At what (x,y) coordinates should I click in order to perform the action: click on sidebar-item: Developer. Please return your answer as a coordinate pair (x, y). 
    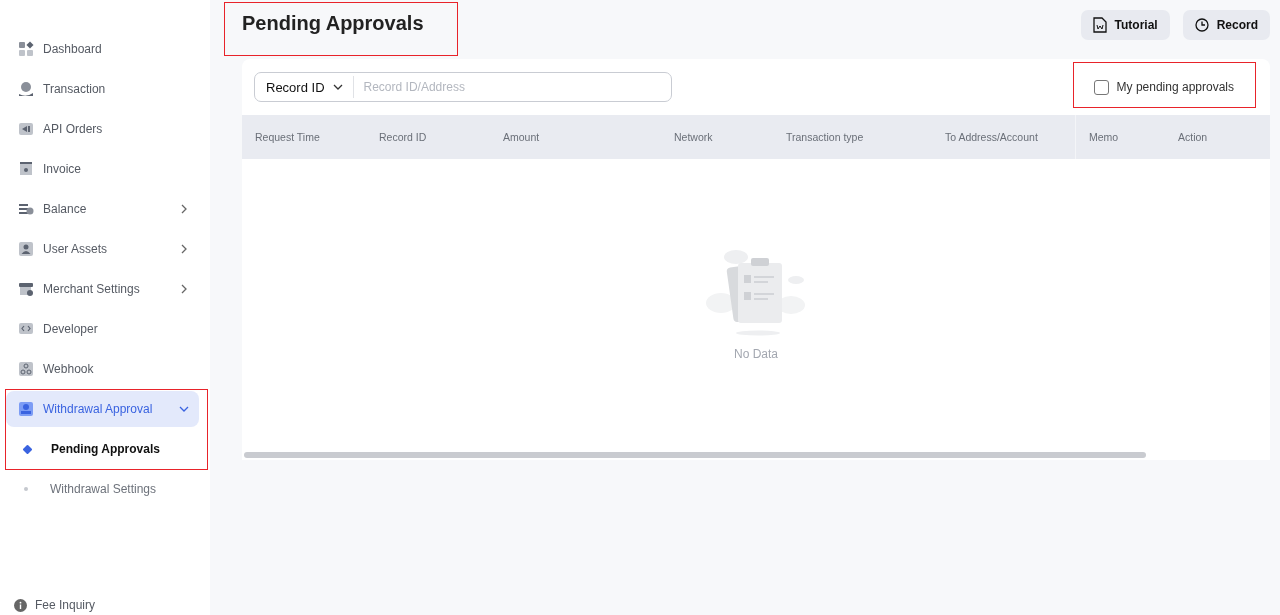
    Looking at the image, I should click on (102, 329).